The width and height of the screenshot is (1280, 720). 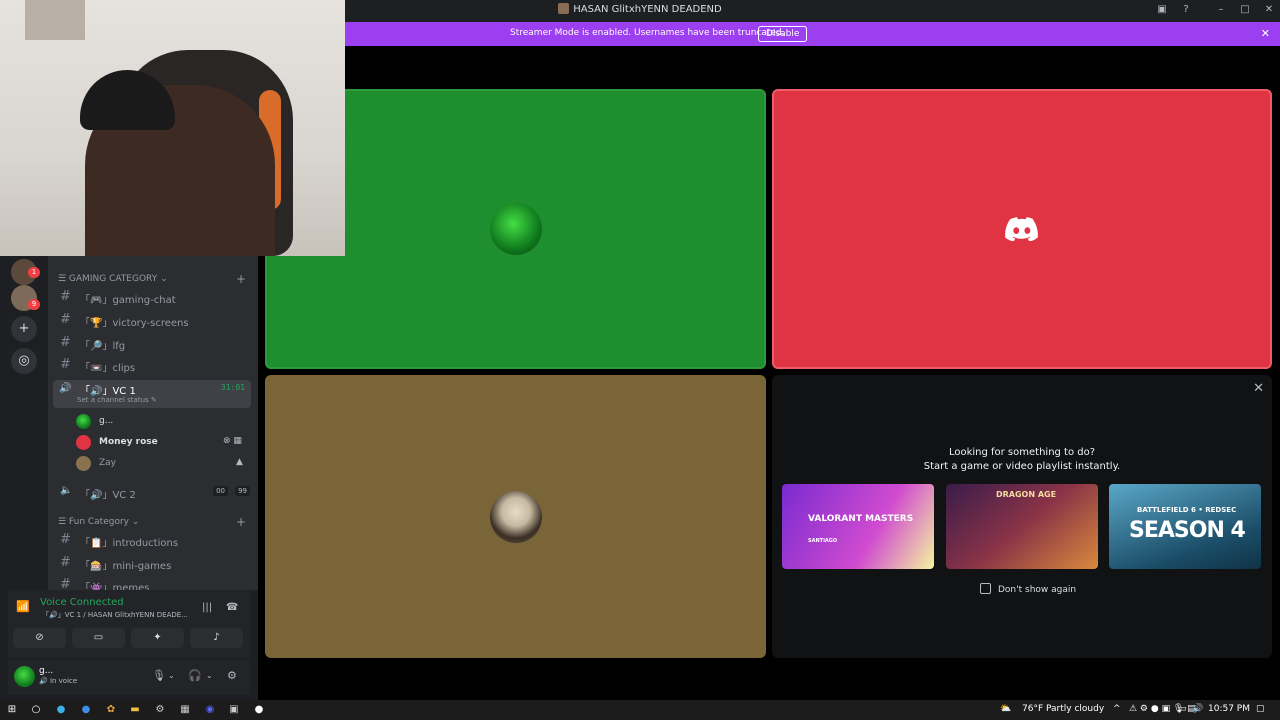 What do you see at coordinates (1265, 33) in the screenshot?
I see `banner-close-icon: ✕` at bounding box center [1265, 33].